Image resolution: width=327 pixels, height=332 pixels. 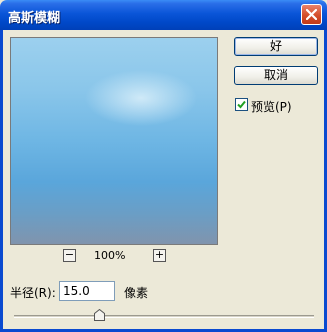 What do you see at coordinates (276, 75) in the screenshot?
I see `cancel-button: 取消` at bounding box center [276, 75].